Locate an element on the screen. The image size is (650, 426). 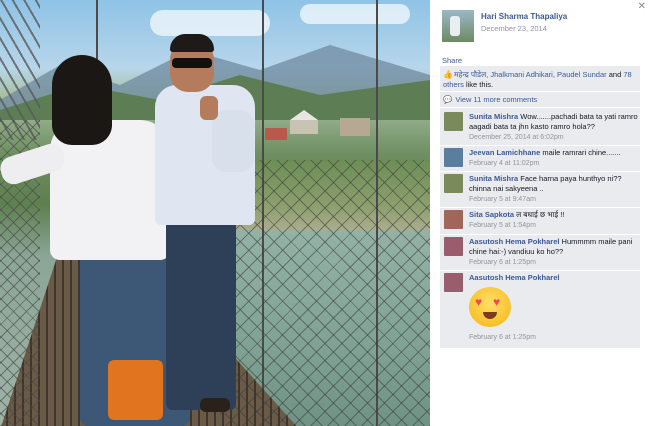
author-name: Hari Sharma Thapaliya is located at coordinates (524, 16).